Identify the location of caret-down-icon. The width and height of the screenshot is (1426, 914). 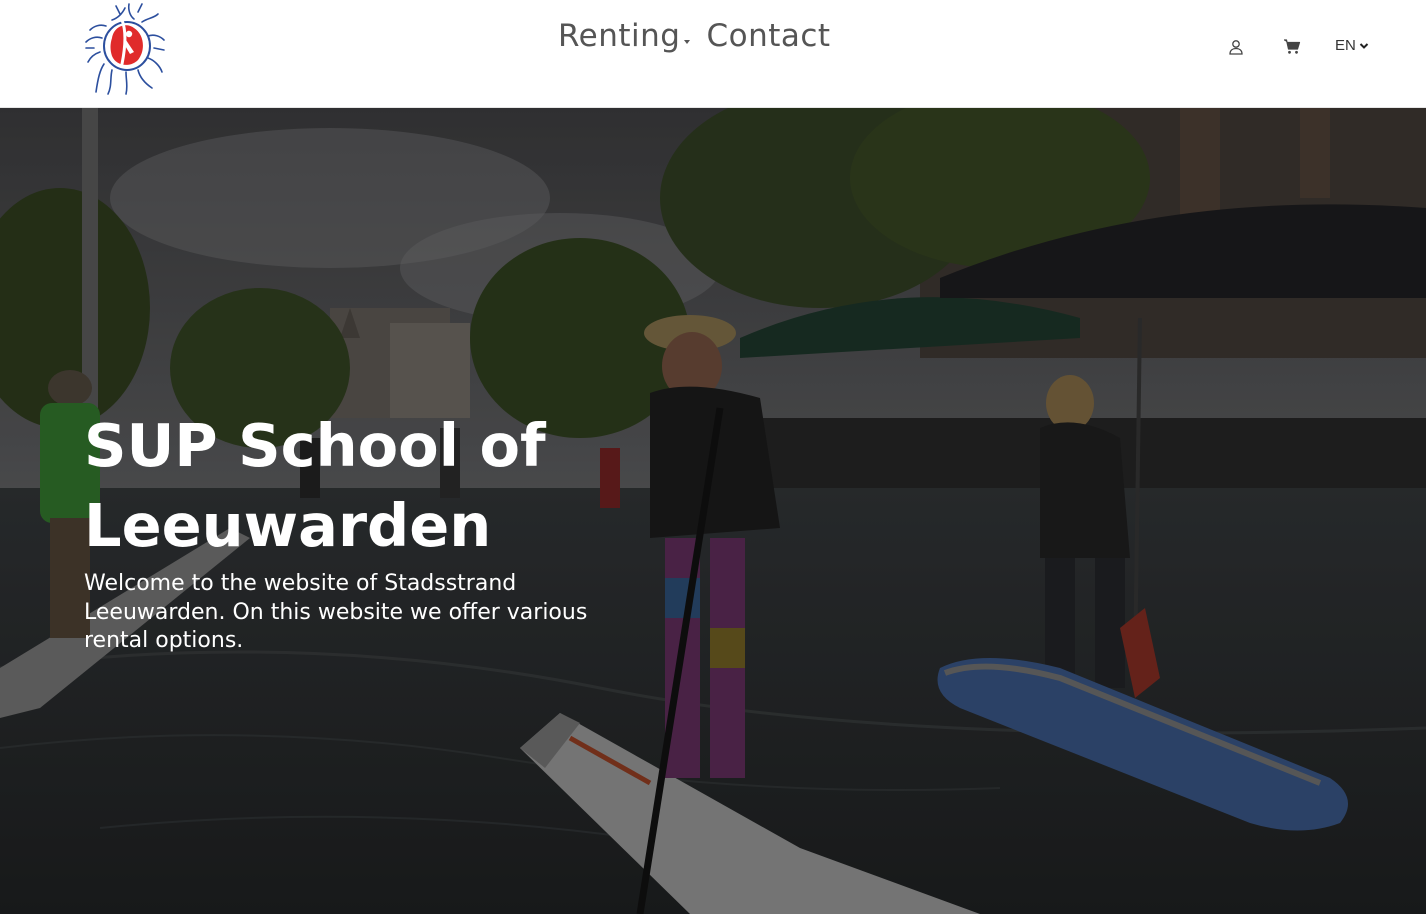
(687, 42).